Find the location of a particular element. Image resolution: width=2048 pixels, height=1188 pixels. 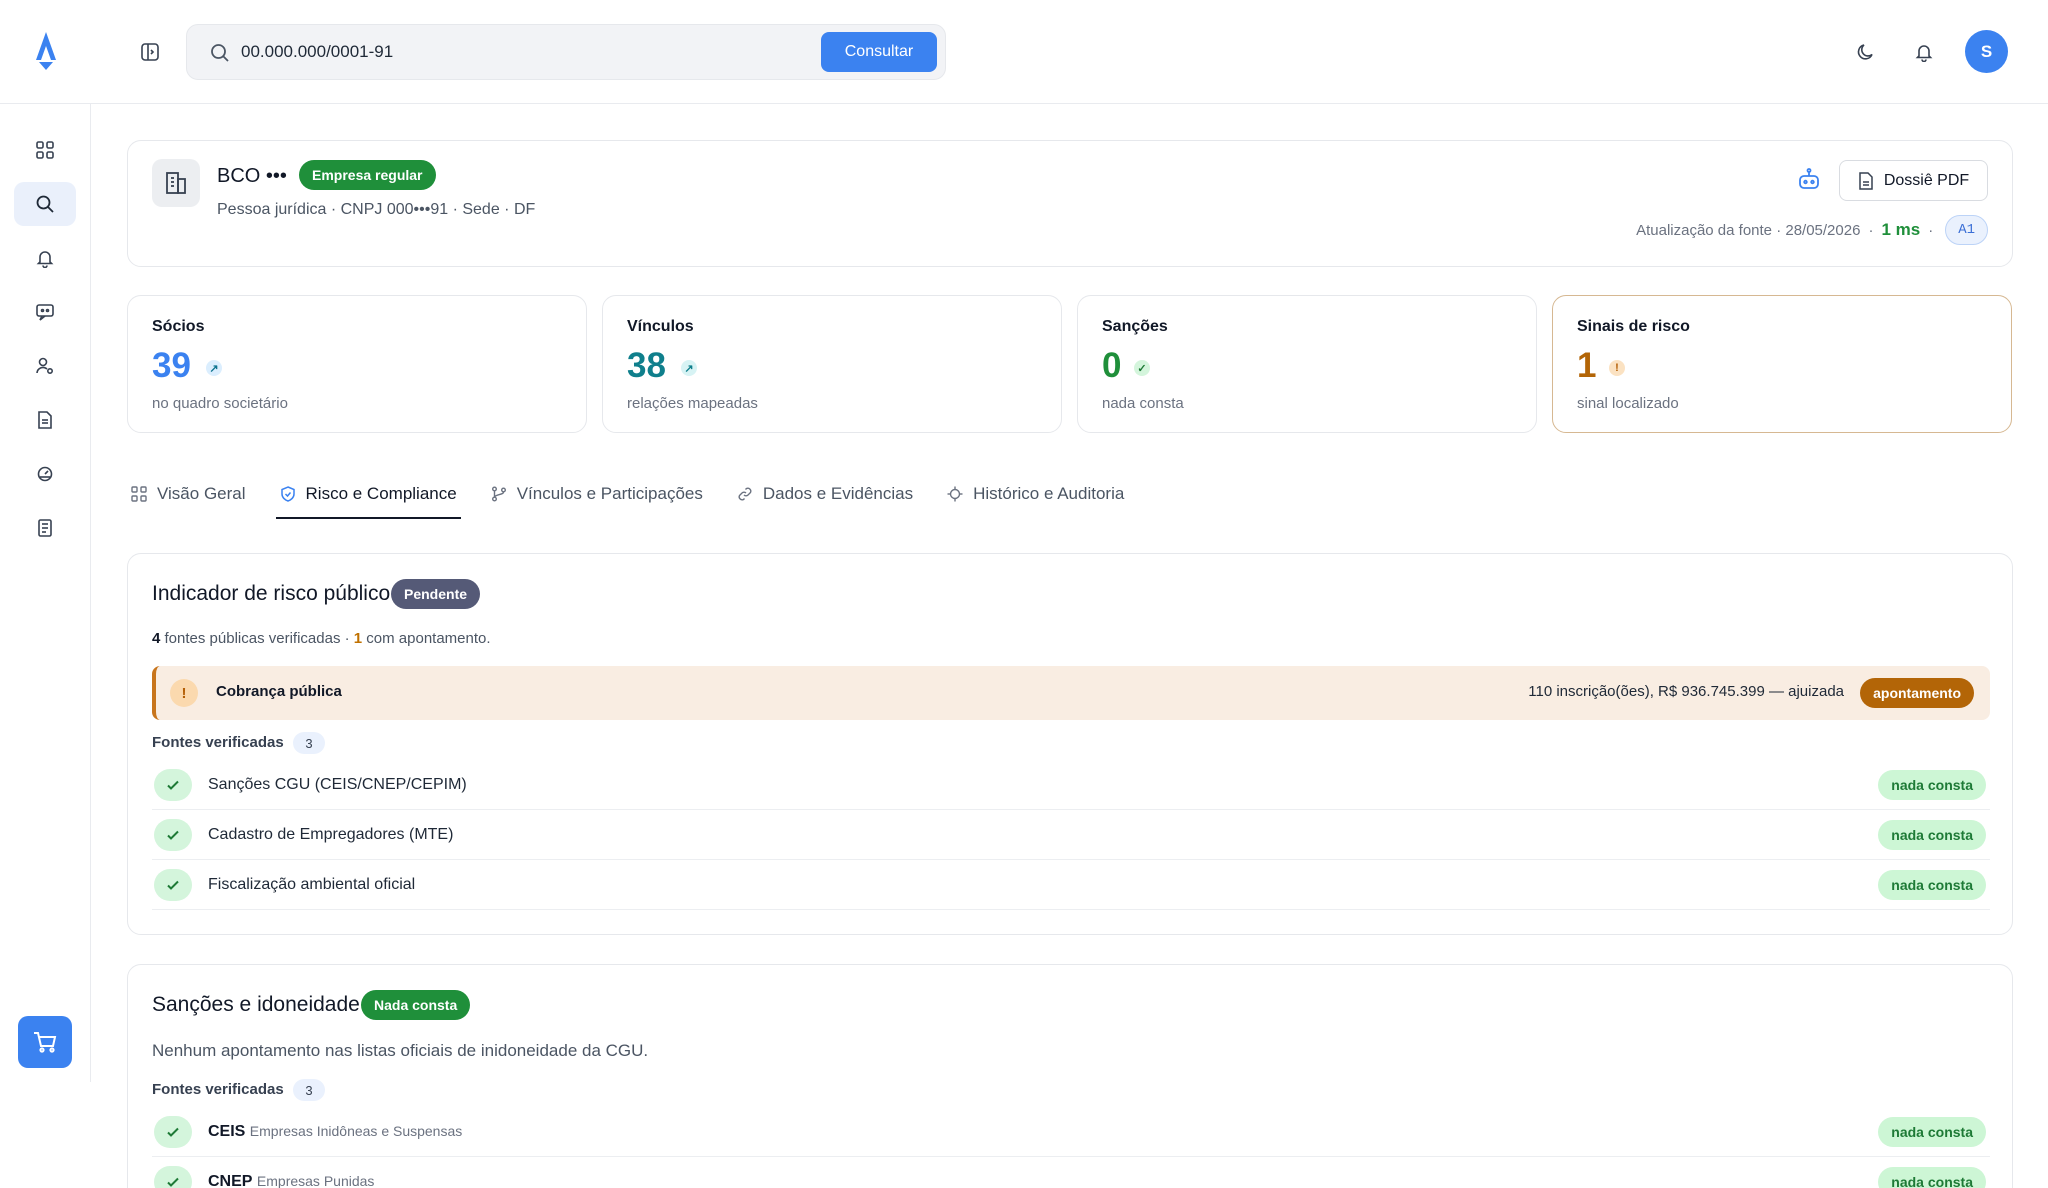

tab-label: Dados e Evidências is located at coordinates (838, 493).